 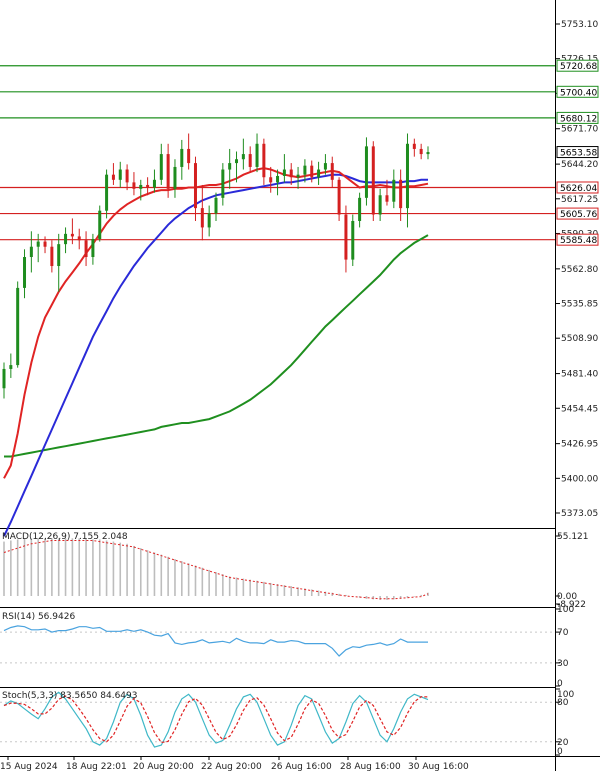 I want to click on stoch-tick-label: 0, so click(x=560, y=752).